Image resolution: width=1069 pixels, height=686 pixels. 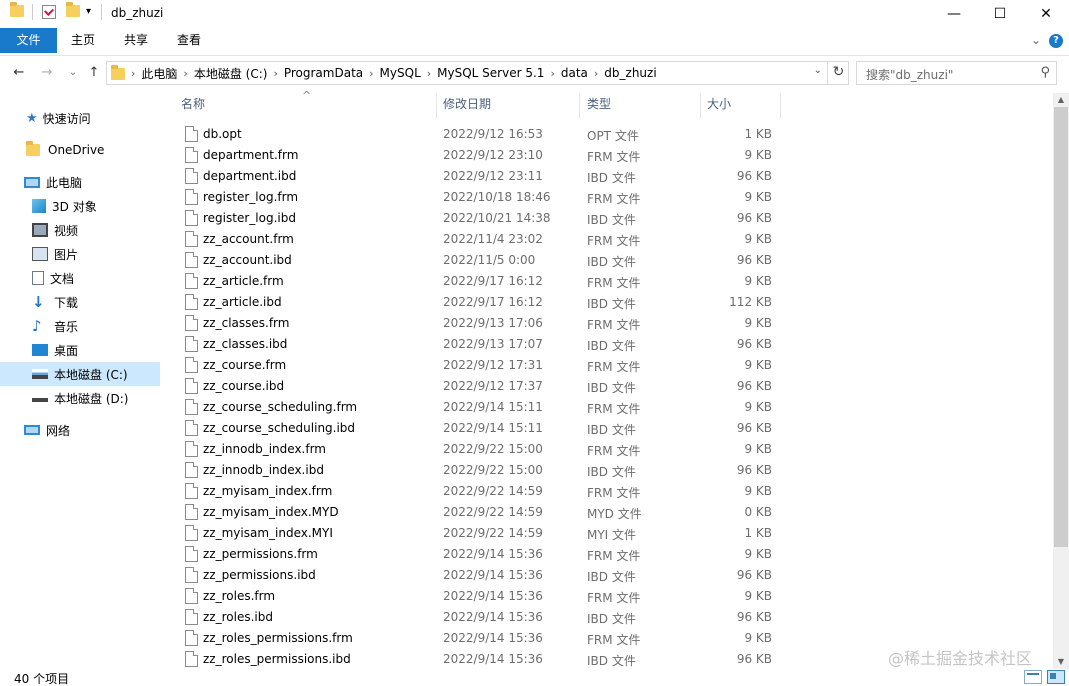 What do you see at coordinates (231, 73) in the screenshot?
I see `breadcrumb-local-disk-c: 本地磁盘 (C:)` at bounding box center [231, 73].